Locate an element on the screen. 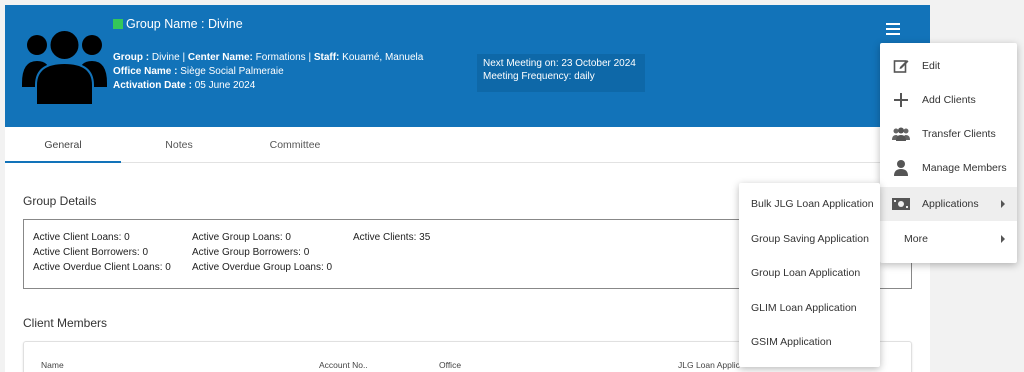  active-overdue-group-loans: Active Overdue Group Loans: 0 is located at coordinates (262, 267).